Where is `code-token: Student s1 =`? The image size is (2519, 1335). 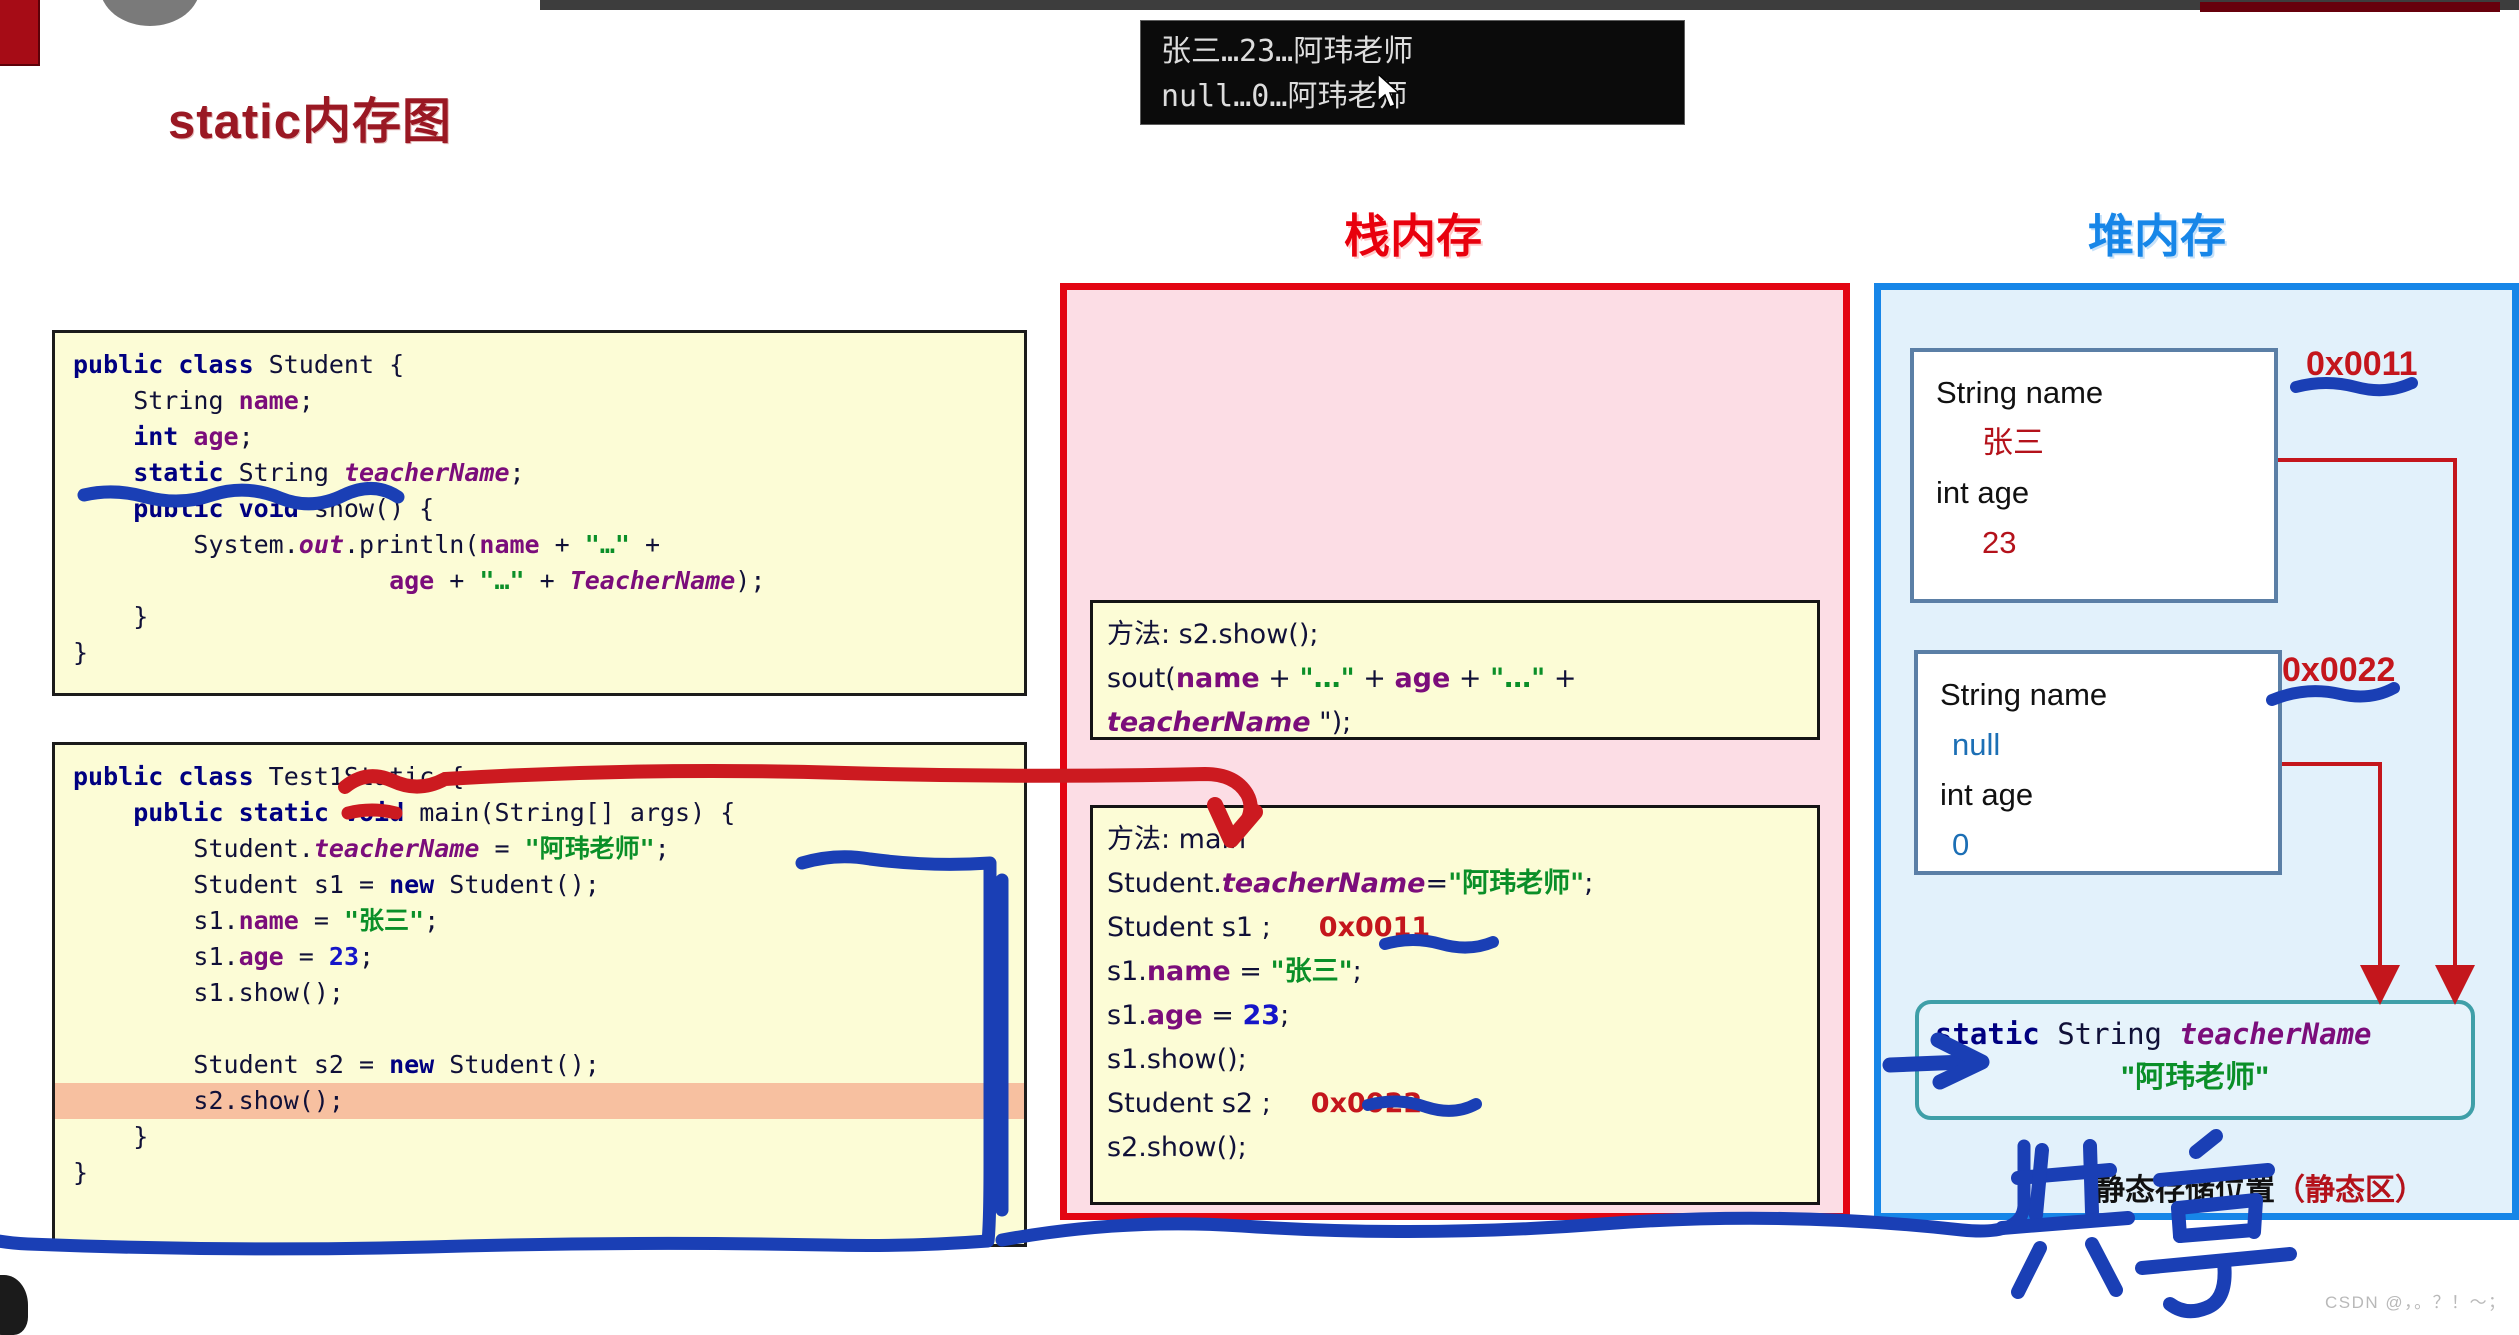
code-token: Student s1 = is located at coordinates (231, 884).